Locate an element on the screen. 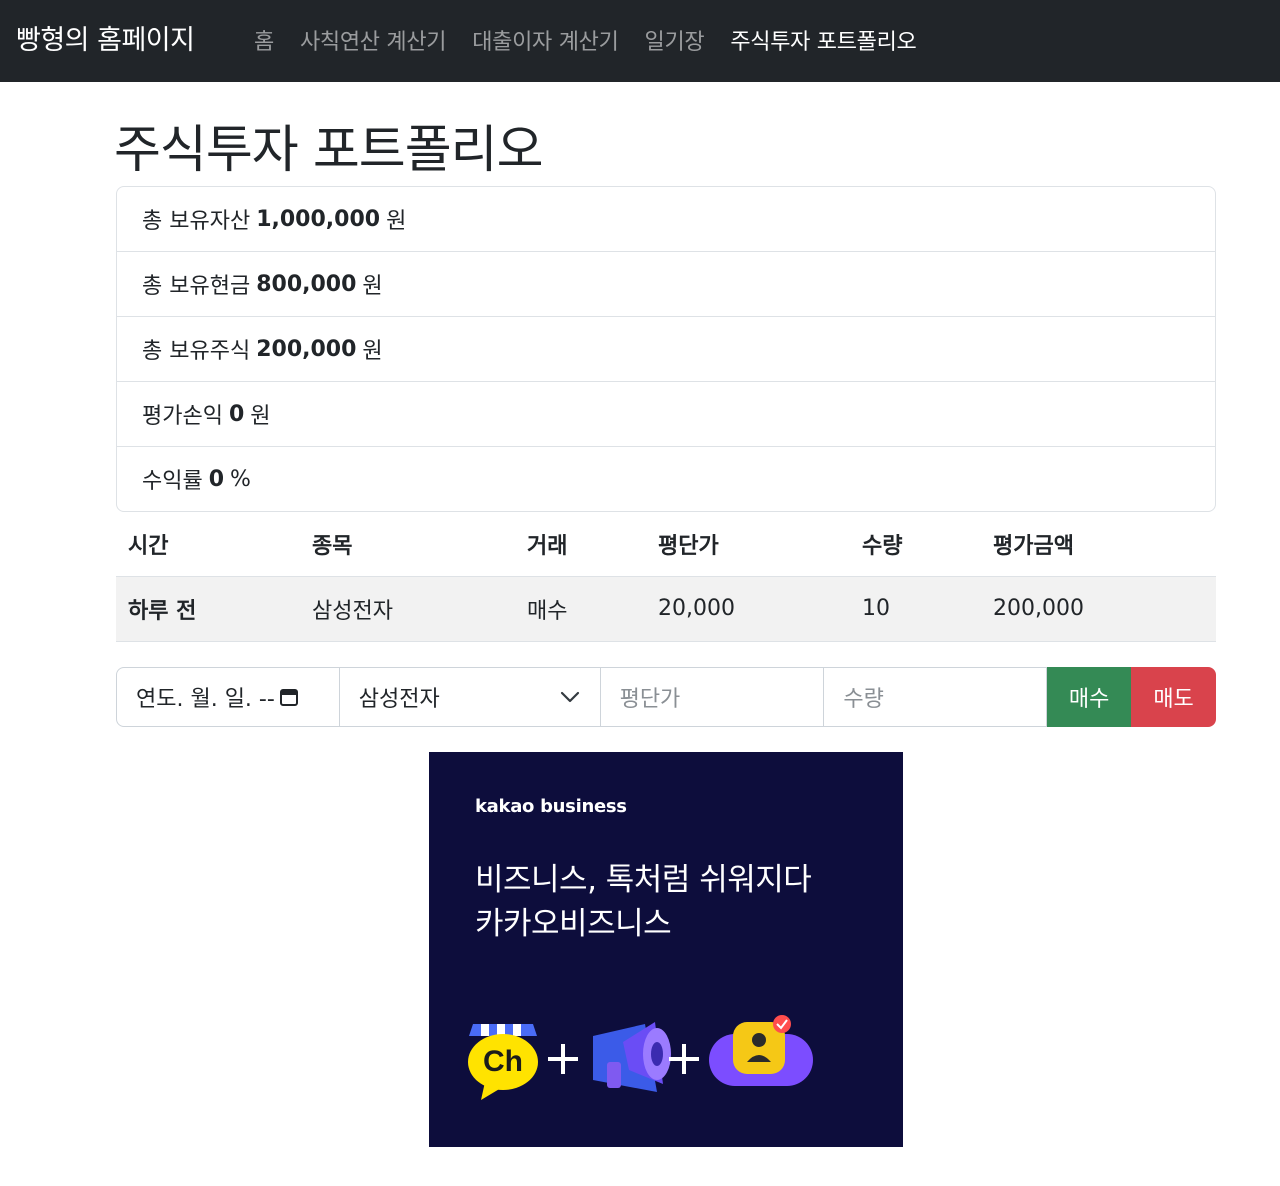  summary-label: 평가손익 is located at coordinates (182, 416).